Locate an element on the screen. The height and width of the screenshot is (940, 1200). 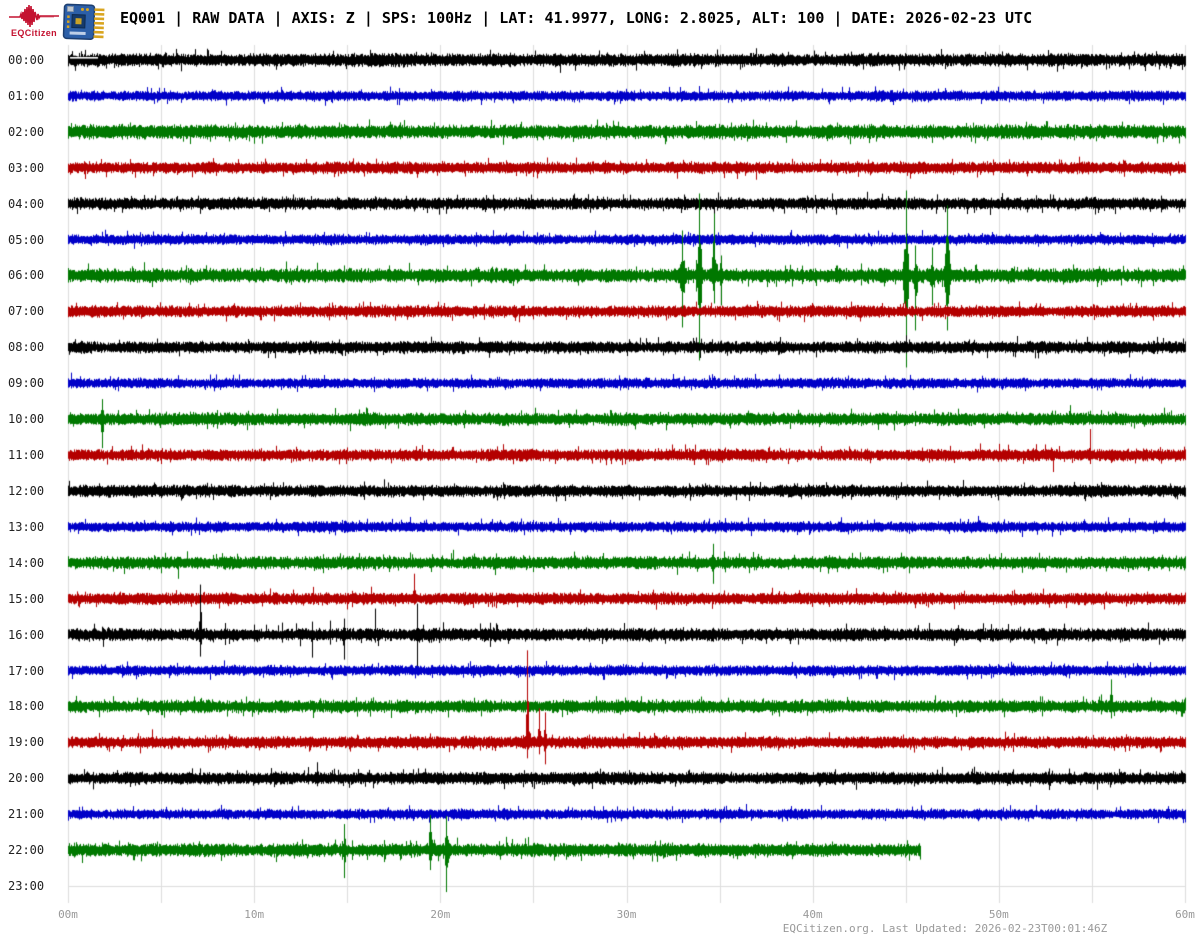
hour-label: 11:00 is located at coordinates (26, 455).